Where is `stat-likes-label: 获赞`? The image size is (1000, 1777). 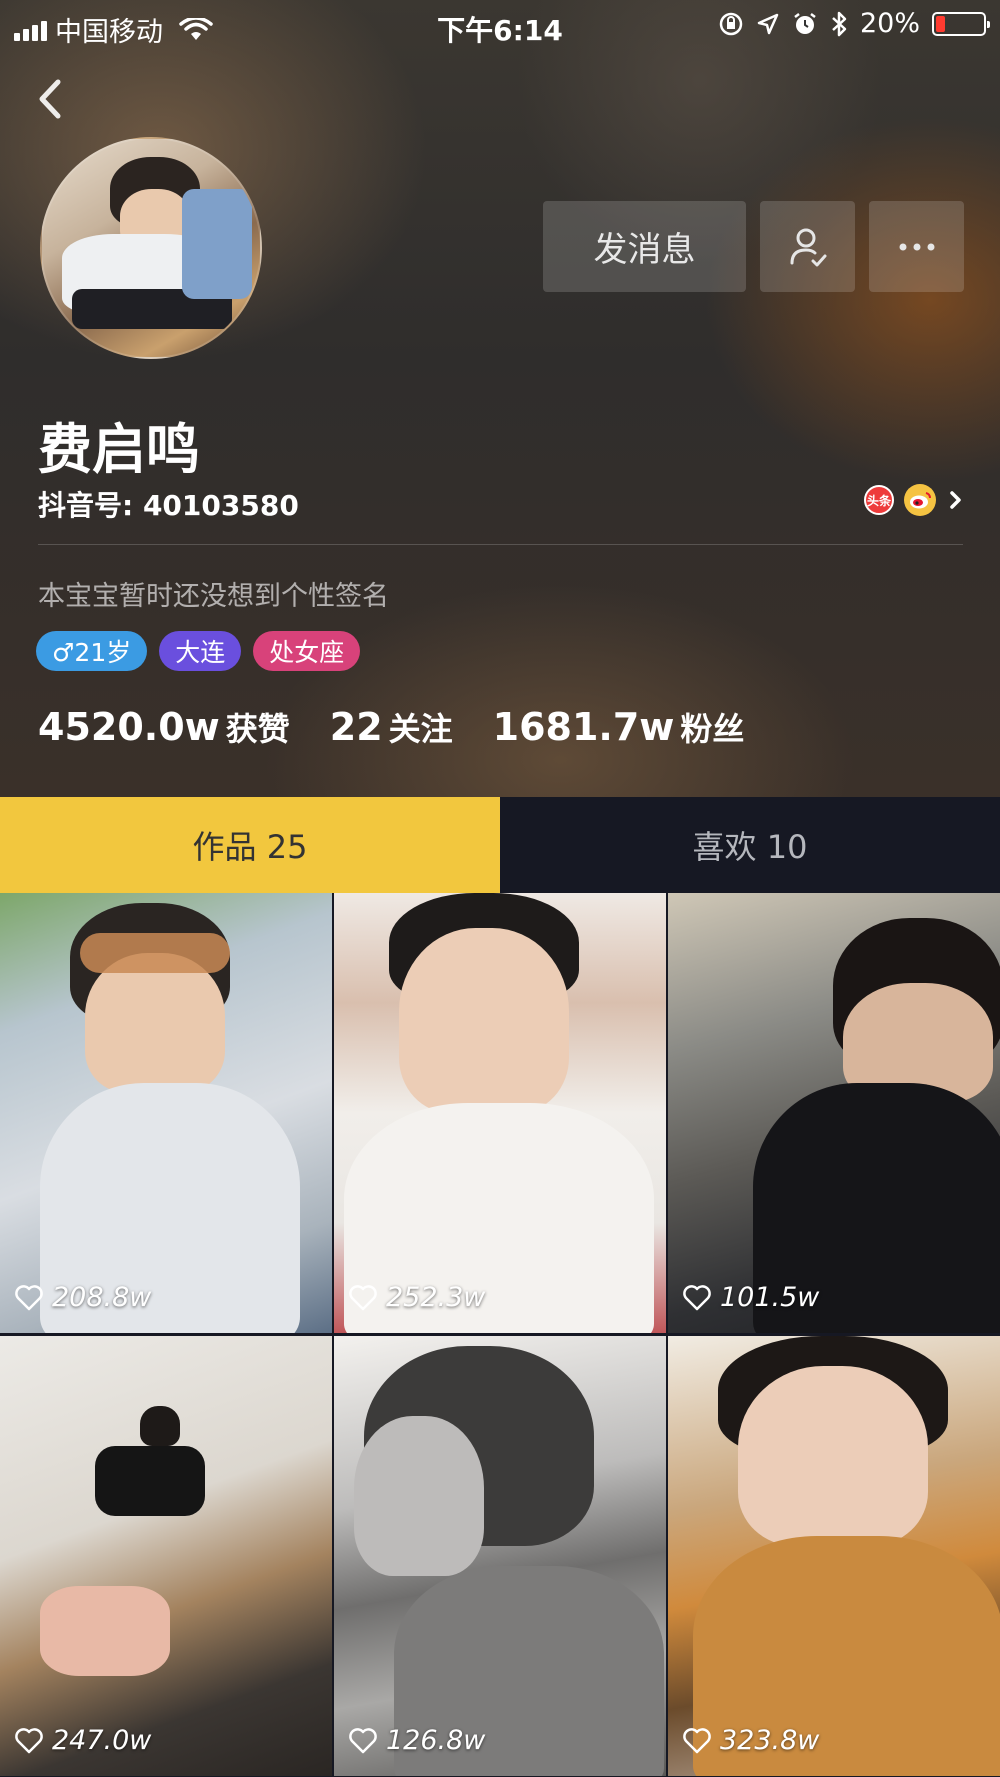
stat-likes-label: 获赞 is located at coordinates (257, 729).